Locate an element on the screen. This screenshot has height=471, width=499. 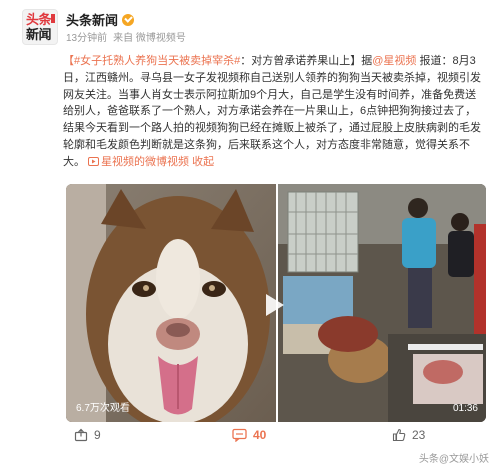
video-link: 星视频的微博视频 is located at coordinates (140, 162).